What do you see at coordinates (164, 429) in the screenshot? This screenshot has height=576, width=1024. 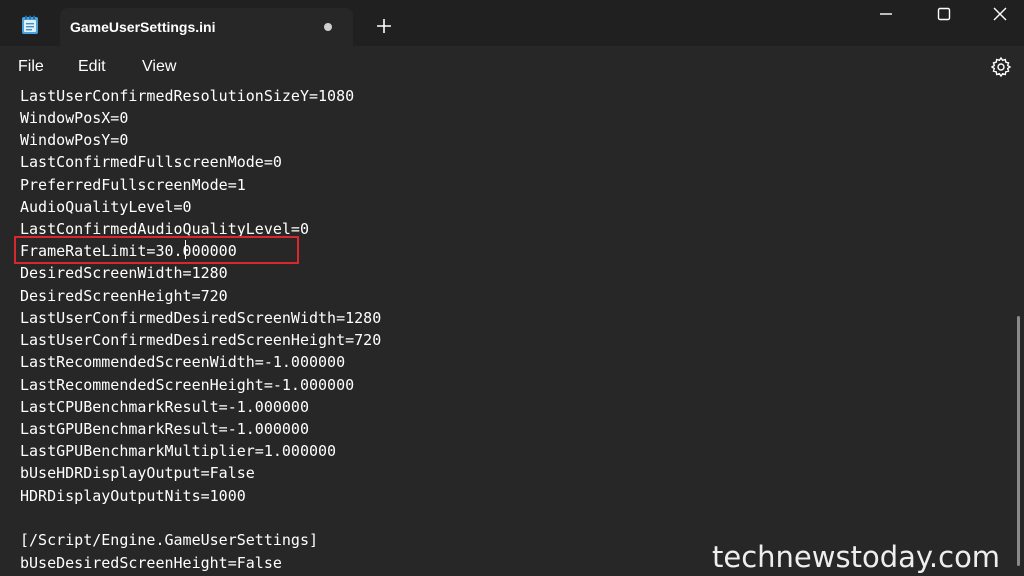 I see `text-line: LastGPUBenchmarkResult=-1.000000` at bounding box center [164, 429].